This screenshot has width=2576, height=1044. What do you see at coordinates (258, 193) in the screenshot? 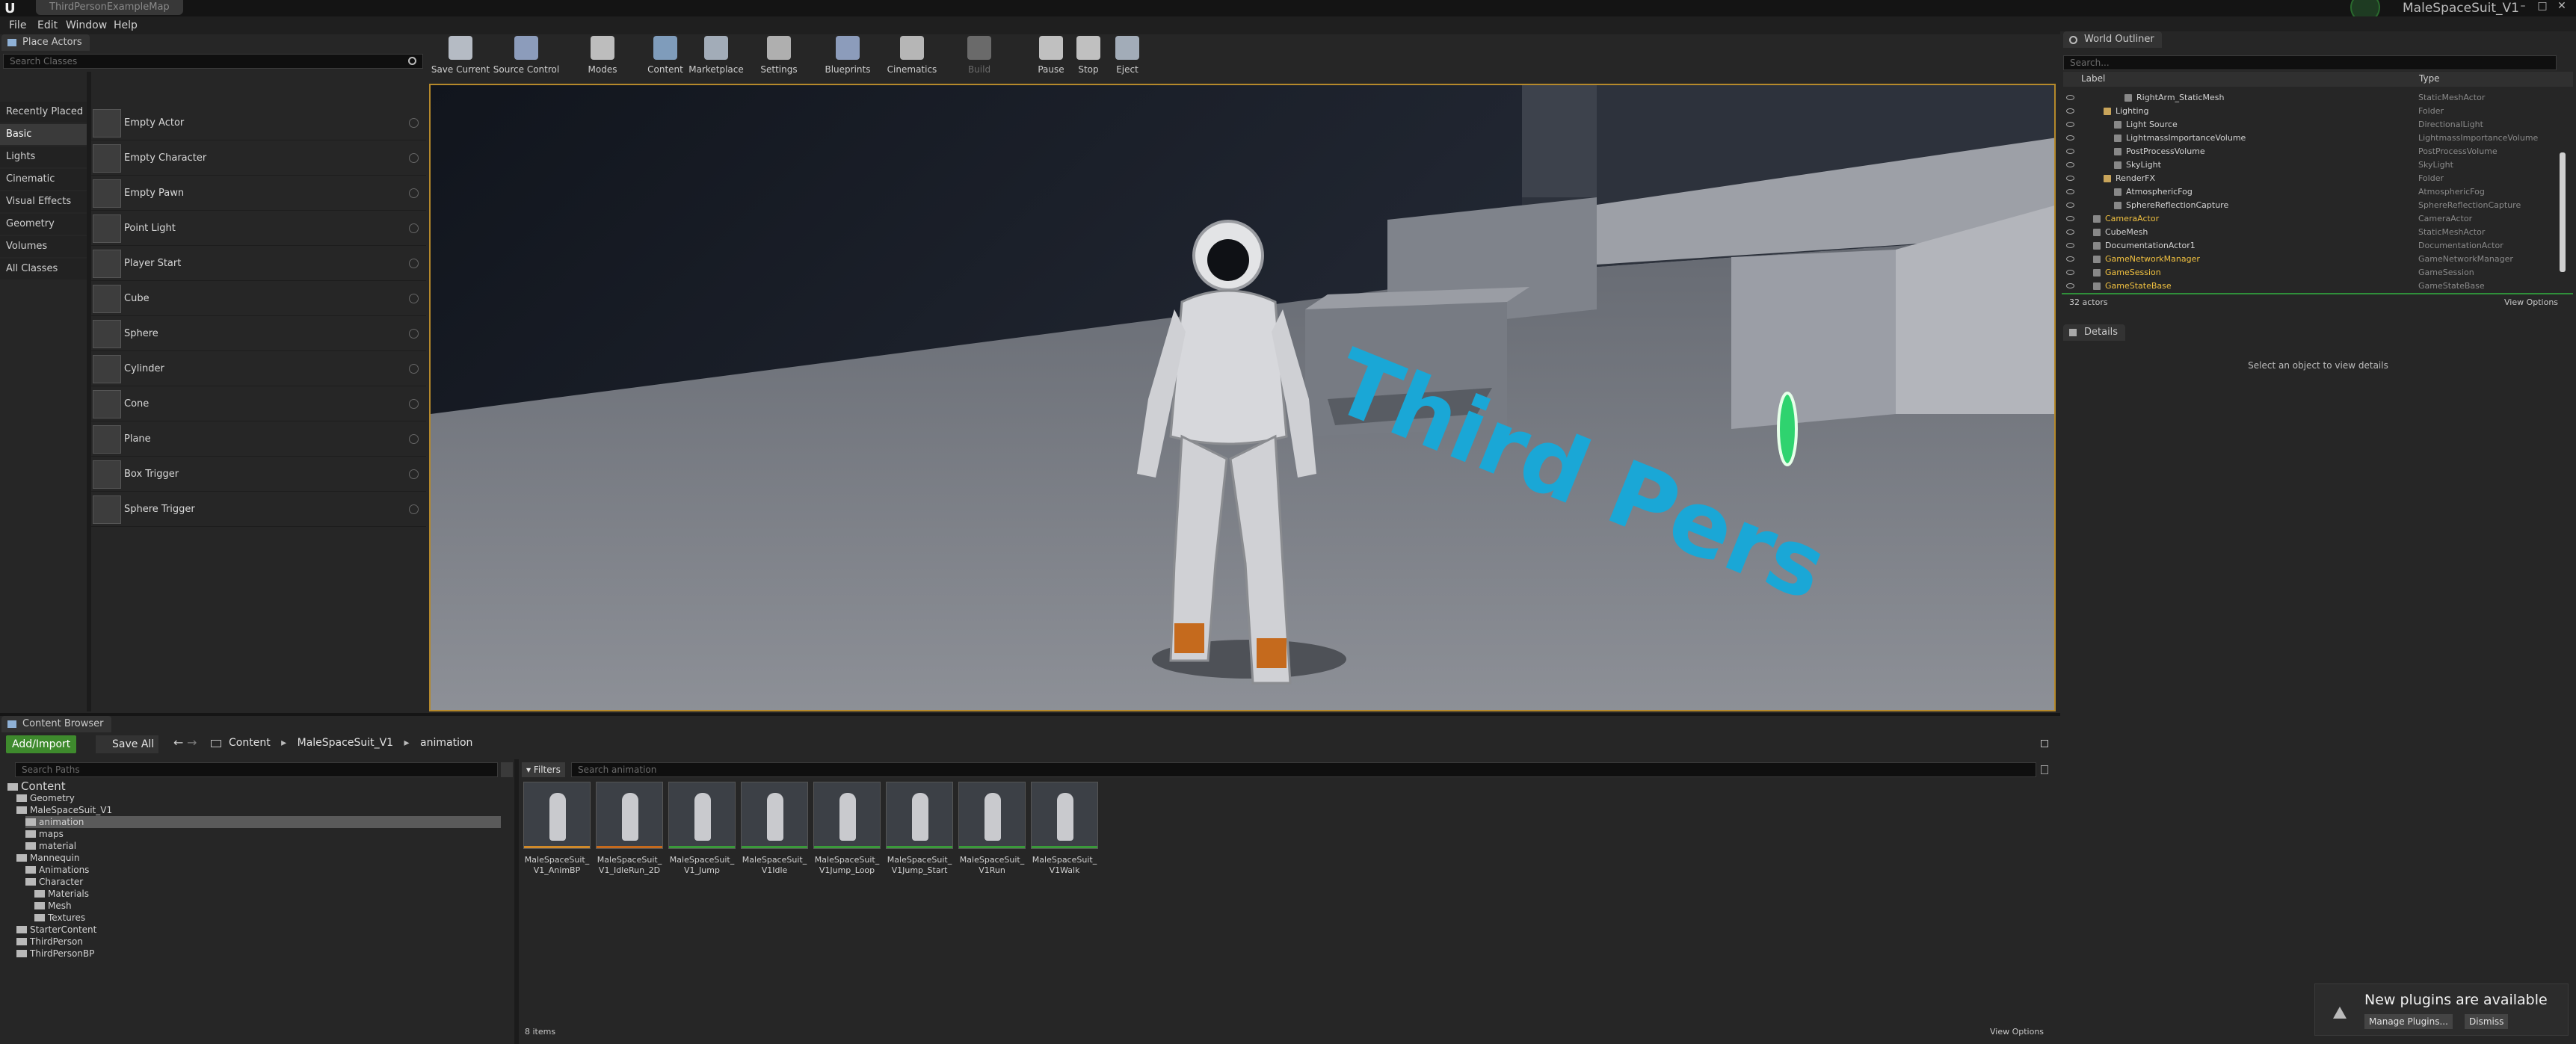
I see `actor-item-empty-pawn: Empty Pawn` at bounding box center [258, 193].